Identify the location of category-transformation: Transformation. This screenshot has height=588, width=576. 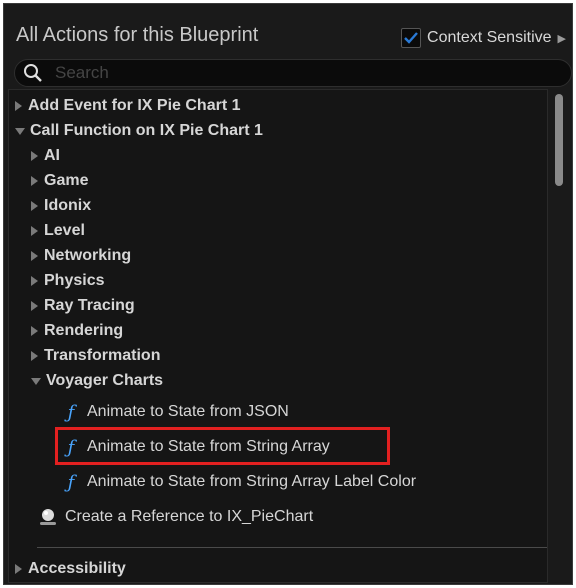
(95, 356).